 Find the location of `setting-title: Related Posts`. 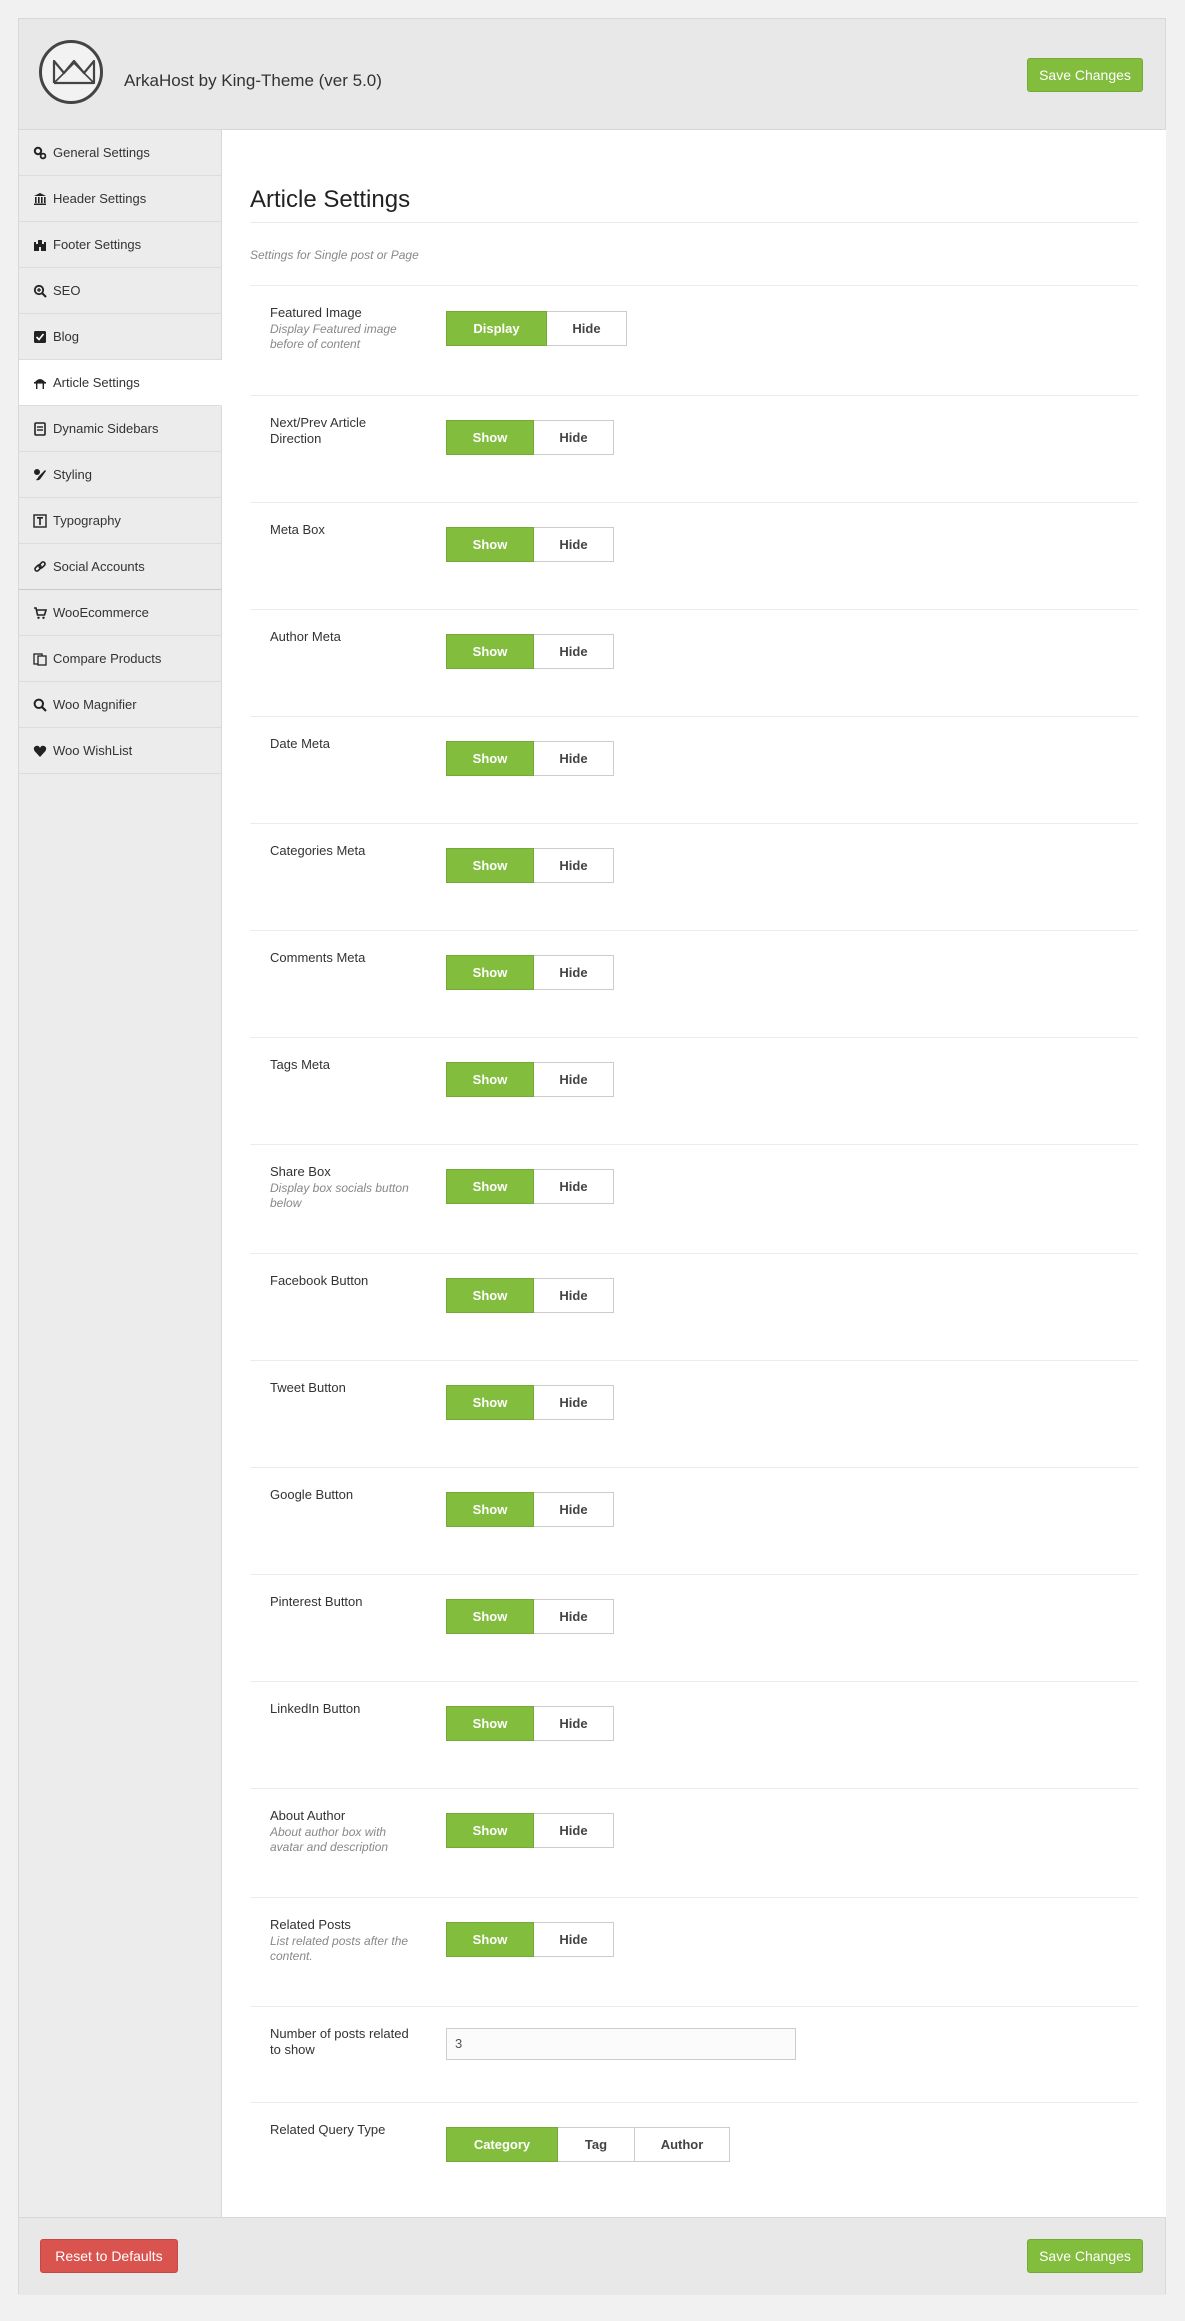

setting-title: Related Posts is located at coordinates (310, 1924).